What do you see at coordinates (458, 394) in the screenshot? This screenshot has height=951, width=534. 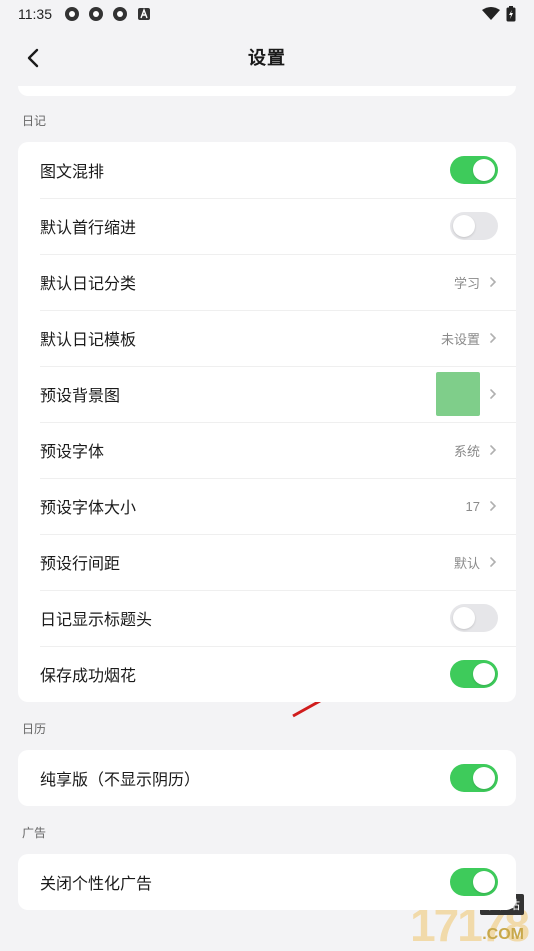 I see `background-image-thumbnail` at bounding box center [458, 394].